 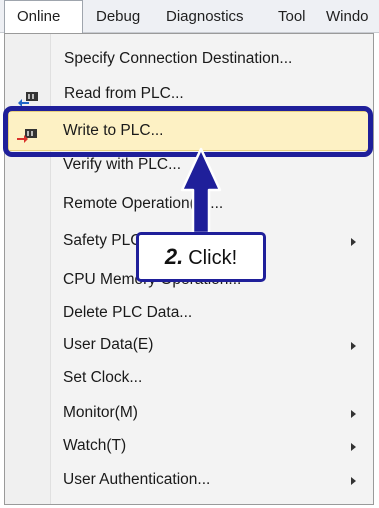 I want to click on click-instruction-badge: 2. Click!, so click(x=201, y=257).